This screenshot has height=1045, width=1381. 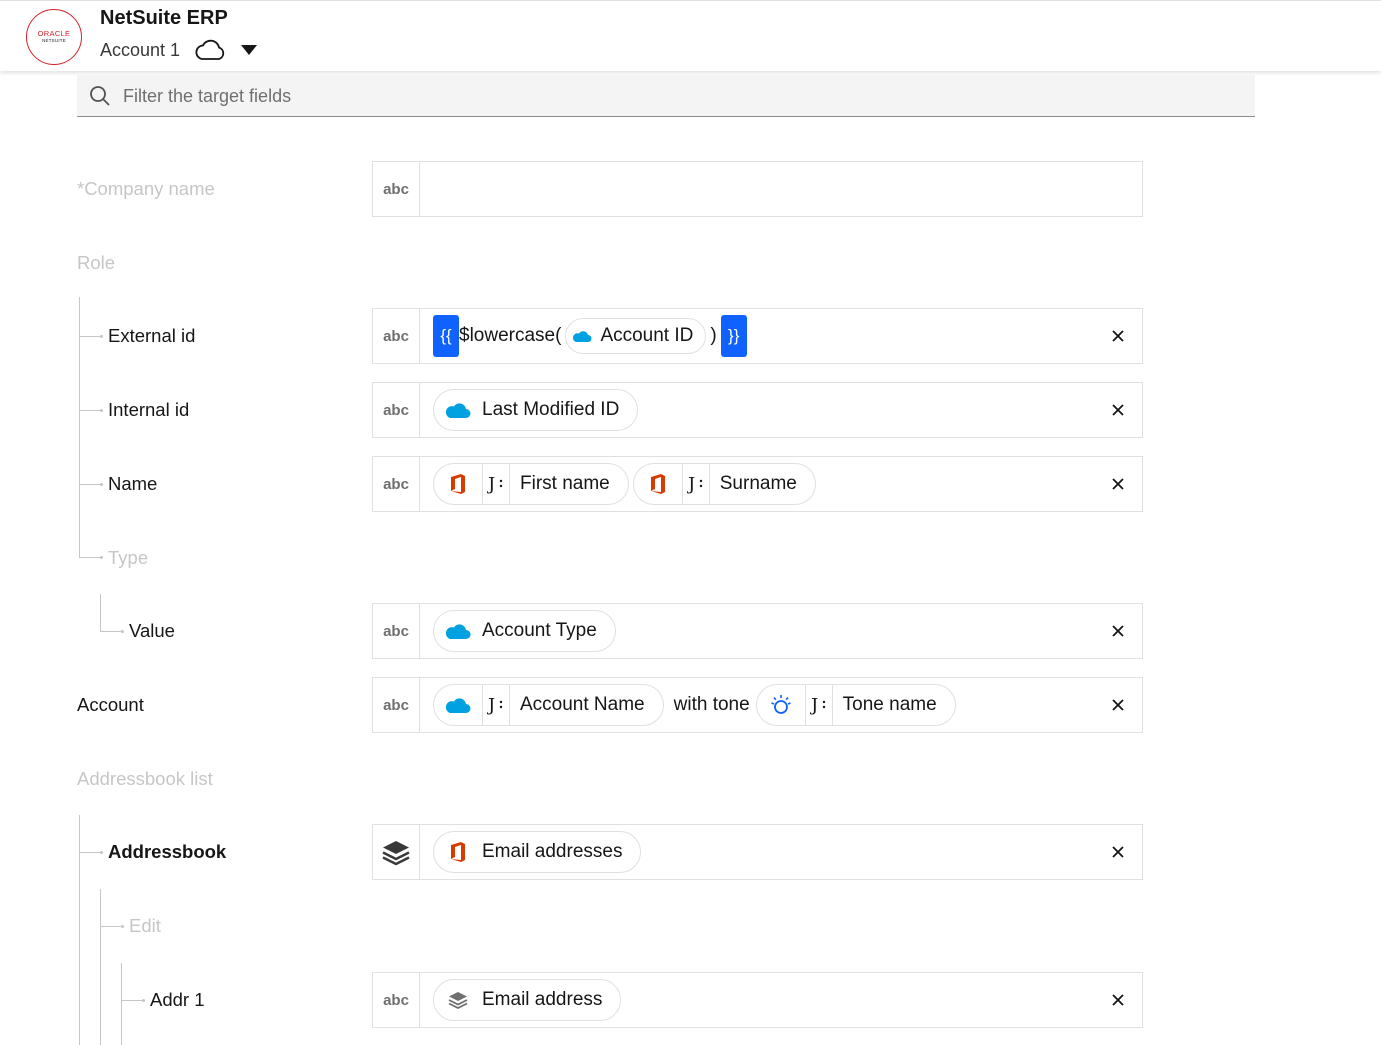 I want to click on tree-line-addressbook, so click(x=100, y=967).